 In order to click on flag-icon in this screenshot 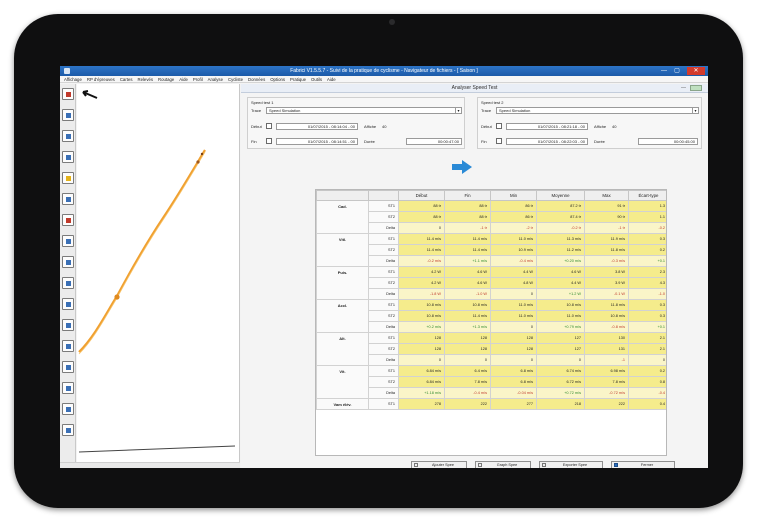, I will do `click(68, 220)`.